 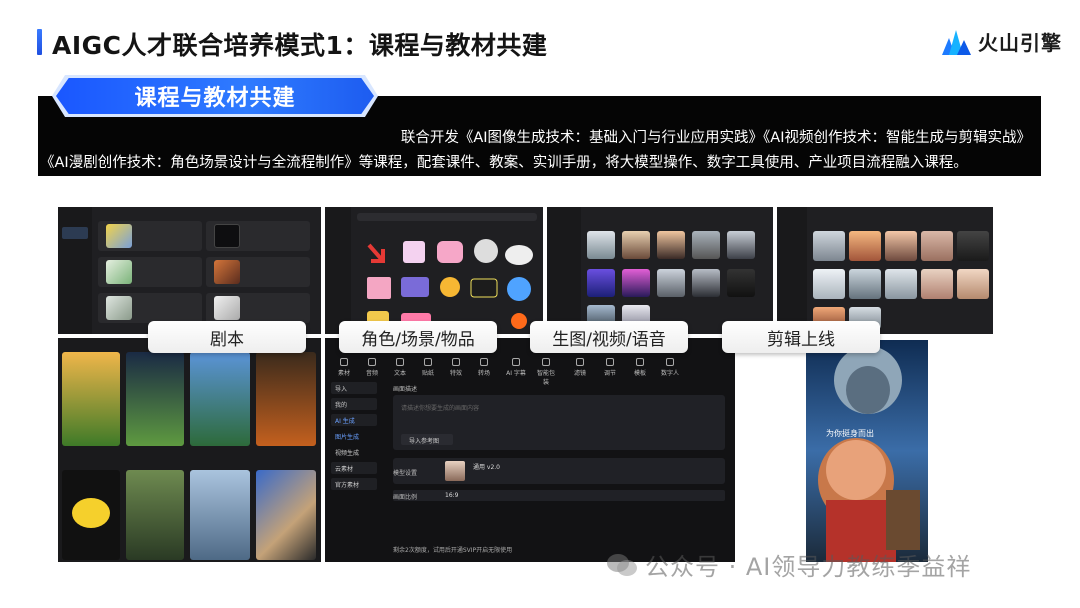 I want to click on tool-item: 滤镜, so click(x=580, y=367).